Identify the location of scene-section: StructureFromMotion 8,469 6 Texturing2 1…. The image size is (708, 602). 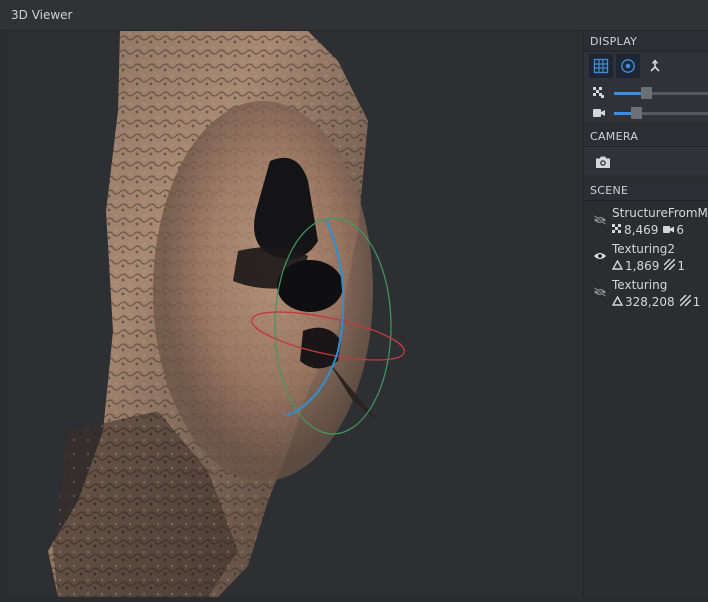
(646, 401).